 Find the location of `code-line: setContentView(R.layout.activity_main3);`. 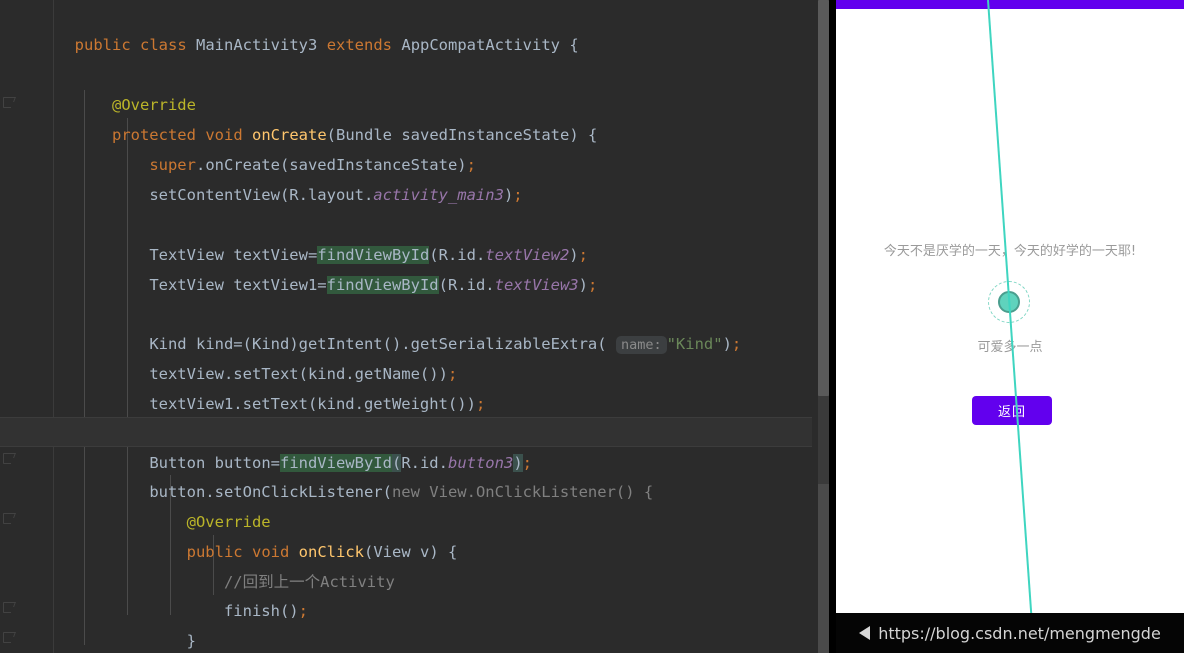

code-line: setContentView(R.layout.activity_main3); is located at coordinates (406, 177).